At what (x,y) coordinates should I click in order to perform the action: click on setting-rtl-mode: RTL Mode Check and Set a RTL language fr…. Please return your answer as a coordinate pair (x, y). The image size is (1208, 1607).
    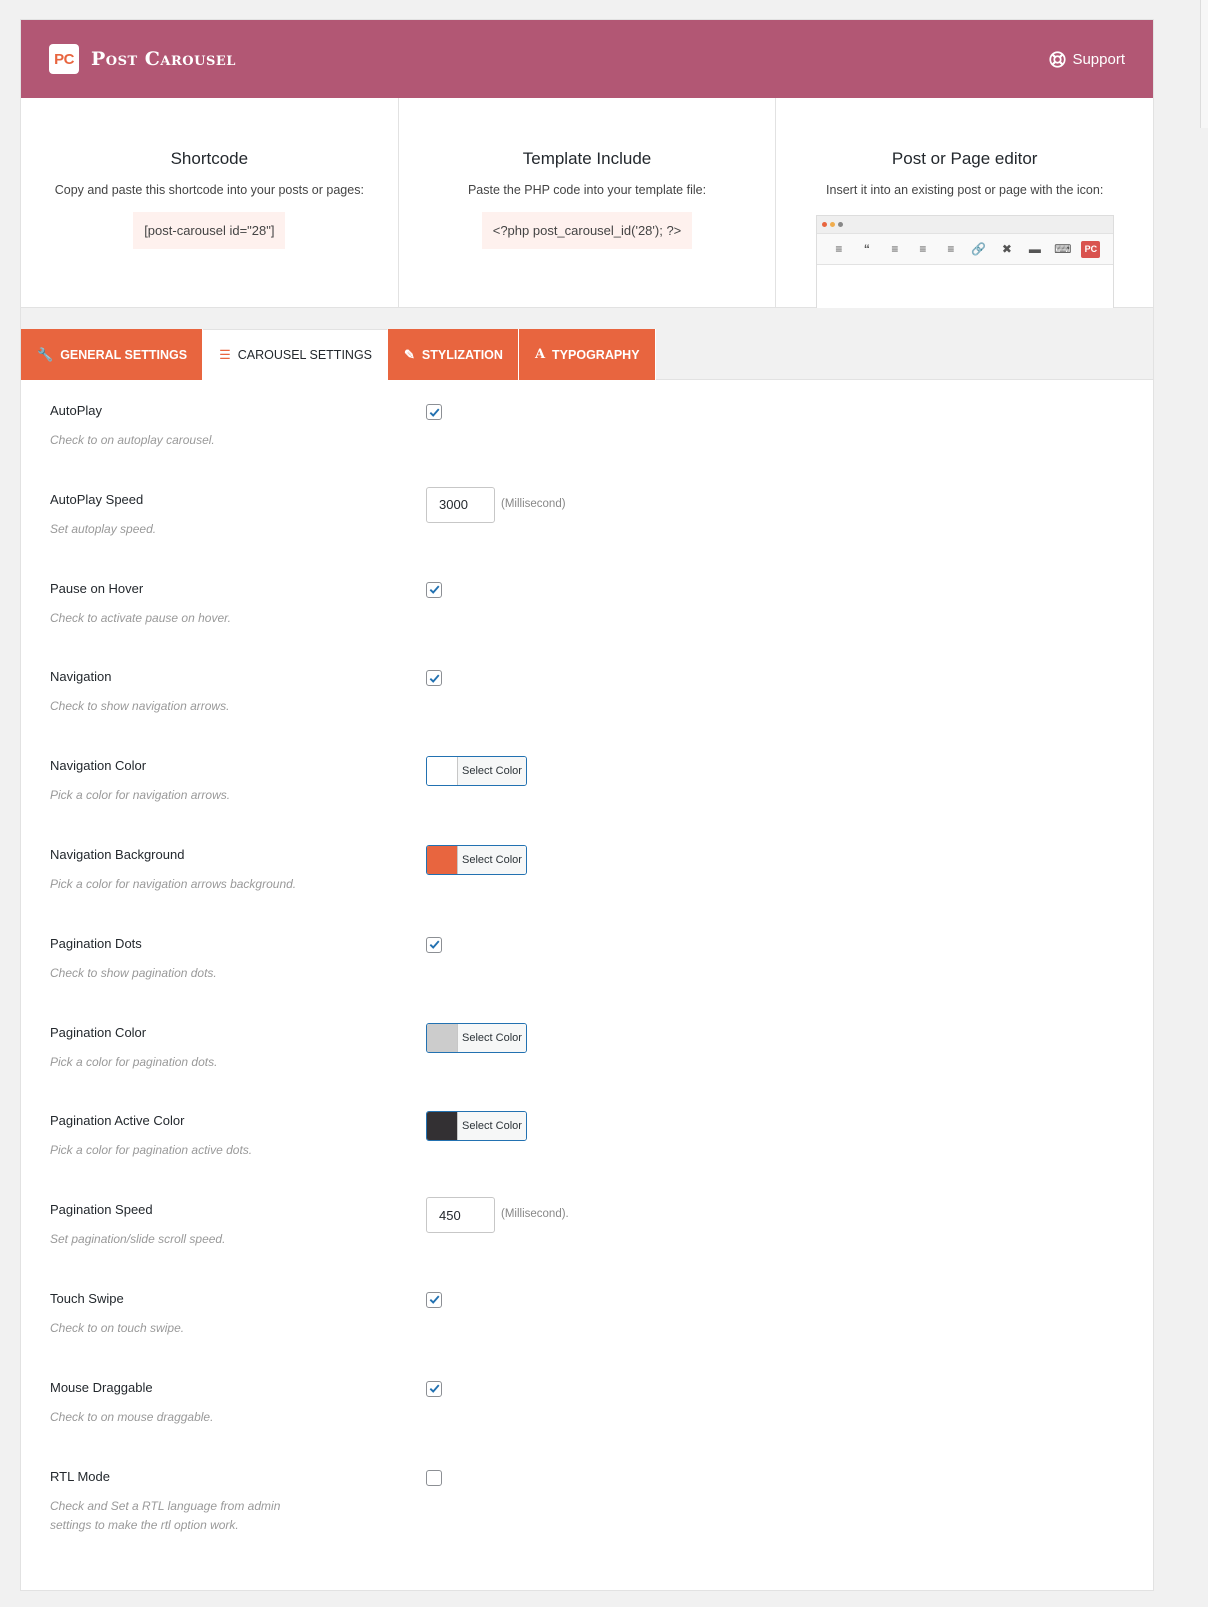
    Looking at the image, I should click on (587, 1490).